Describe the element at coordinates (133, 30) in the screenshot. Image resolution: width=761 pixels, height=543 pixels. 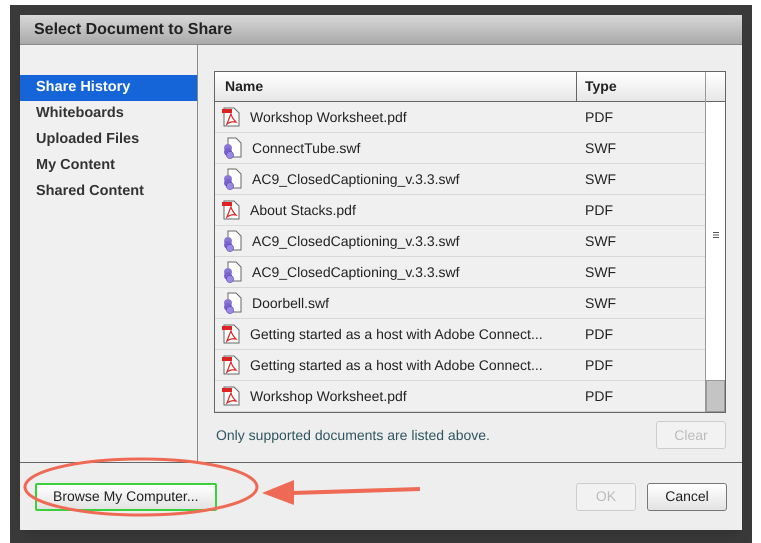
I see `window-title: Select Document to Share` at that location.